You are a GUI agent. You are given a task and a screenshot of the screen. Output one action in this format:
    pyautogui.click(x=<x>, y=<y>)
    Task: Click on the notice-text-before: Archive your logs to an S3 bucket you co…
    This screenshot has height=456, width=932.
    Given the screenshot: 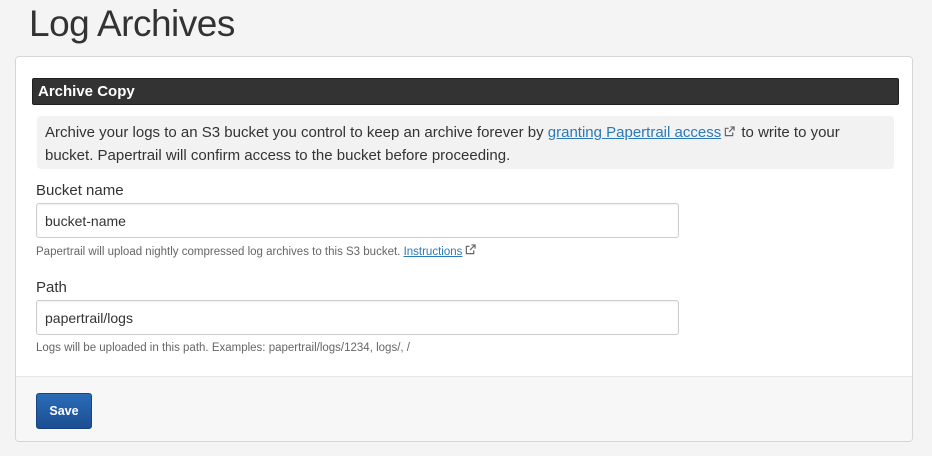 What is the action you would take?
    pyautogui.click(x=294, y=132)
    